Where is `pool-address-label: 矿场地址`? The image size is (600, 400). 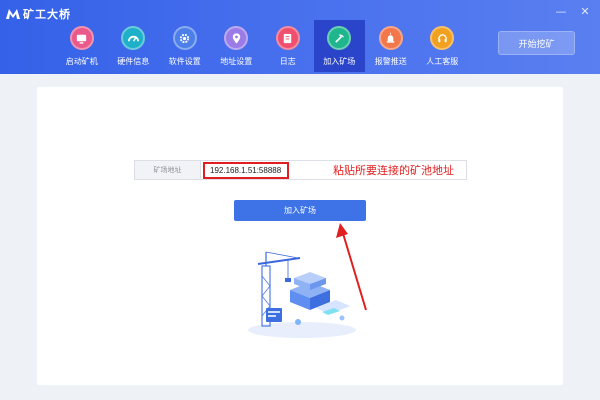 pool-address-label: 矿场地址 is located at coordinates (168, 170).